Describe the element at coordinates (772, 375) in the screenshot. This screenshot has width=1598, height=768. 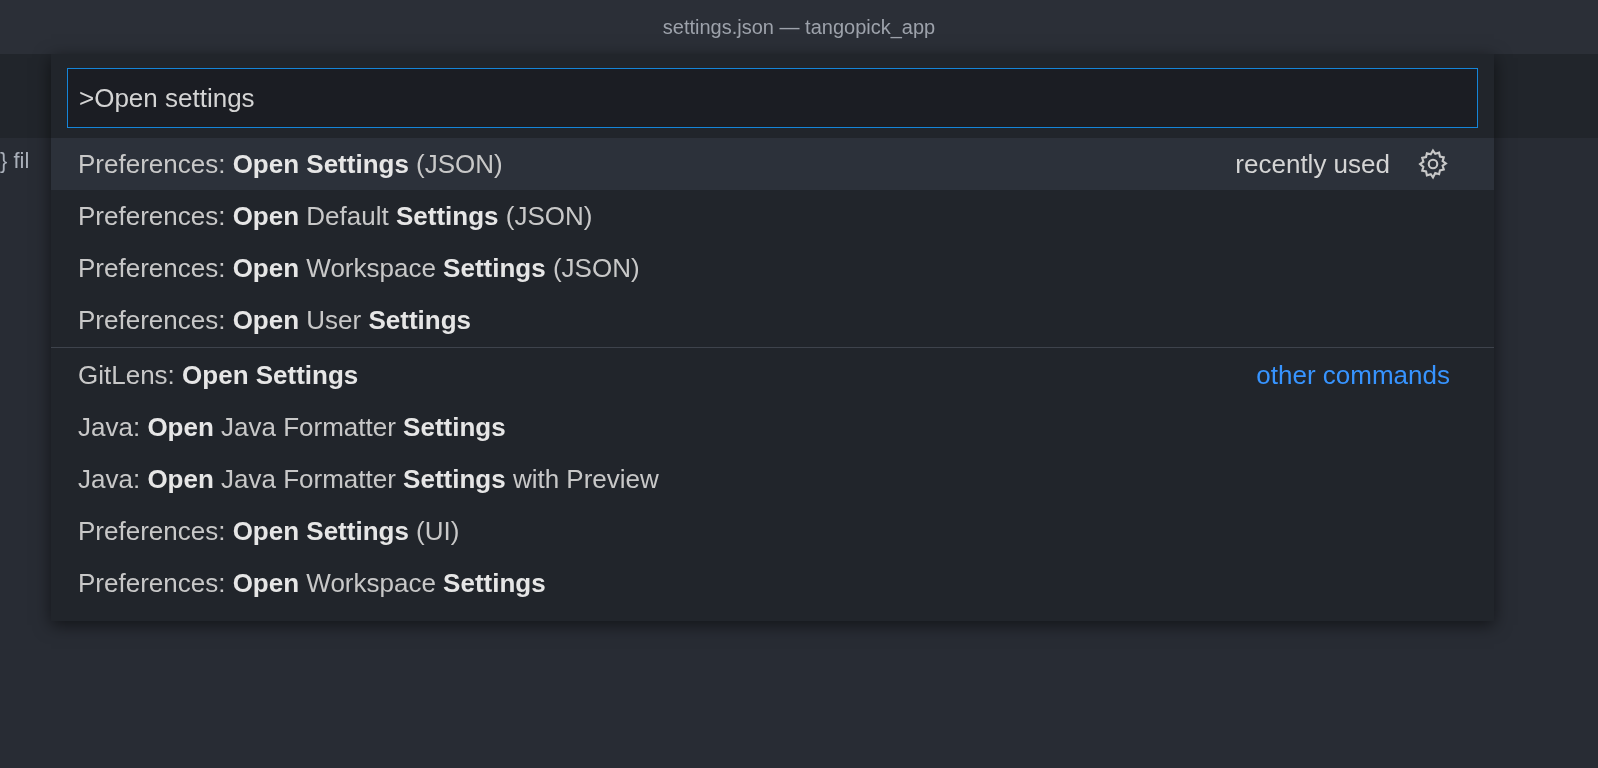
I see `command-item: GitLens: Open Settings other commands` at that location.